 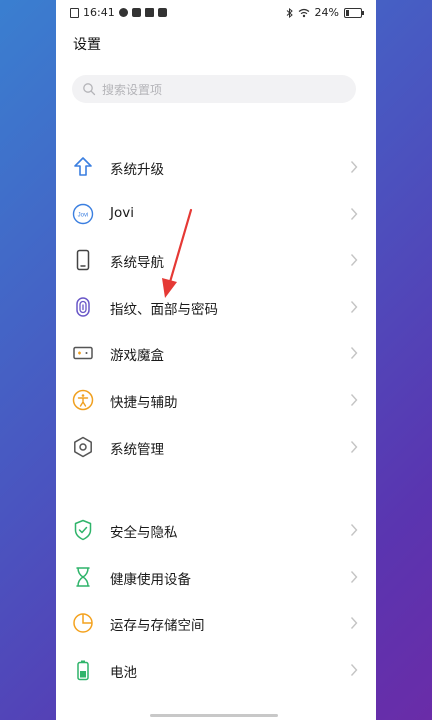 What do you see at coordinates (216, 13) in the screenshot?
I see `status-bar: 16:41 24%` at bounding box center [216, 13].